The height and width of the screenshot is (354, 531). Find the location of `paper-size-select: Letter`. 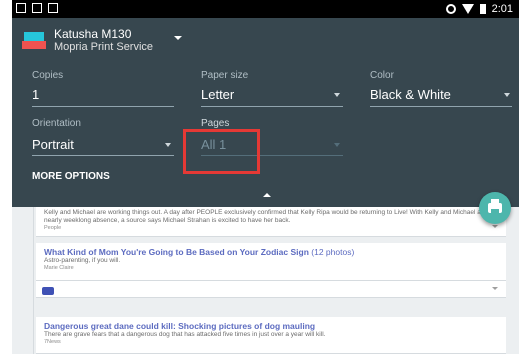

paper-size-select: Letter is located at coordinates (217, 94).